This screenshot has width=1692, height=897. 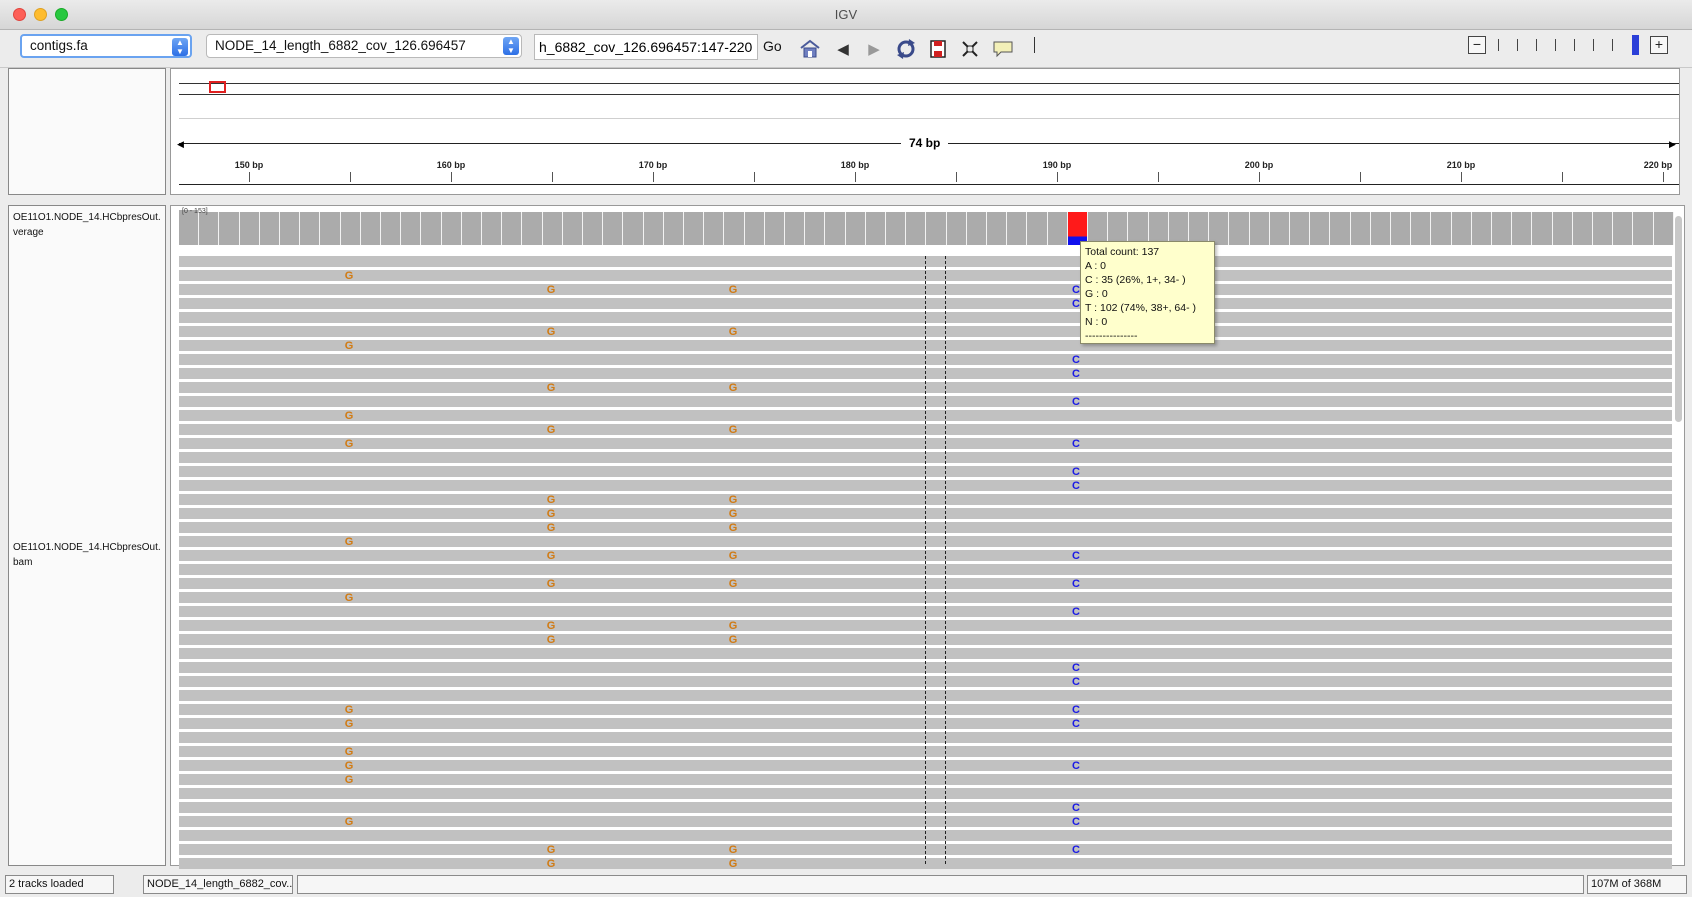 What do you see at coordinates (646, 47) in the screenshot?
I see `locus-search-input: h_6882_cov_126.696457:147-220` at bounding box center [646, 47].